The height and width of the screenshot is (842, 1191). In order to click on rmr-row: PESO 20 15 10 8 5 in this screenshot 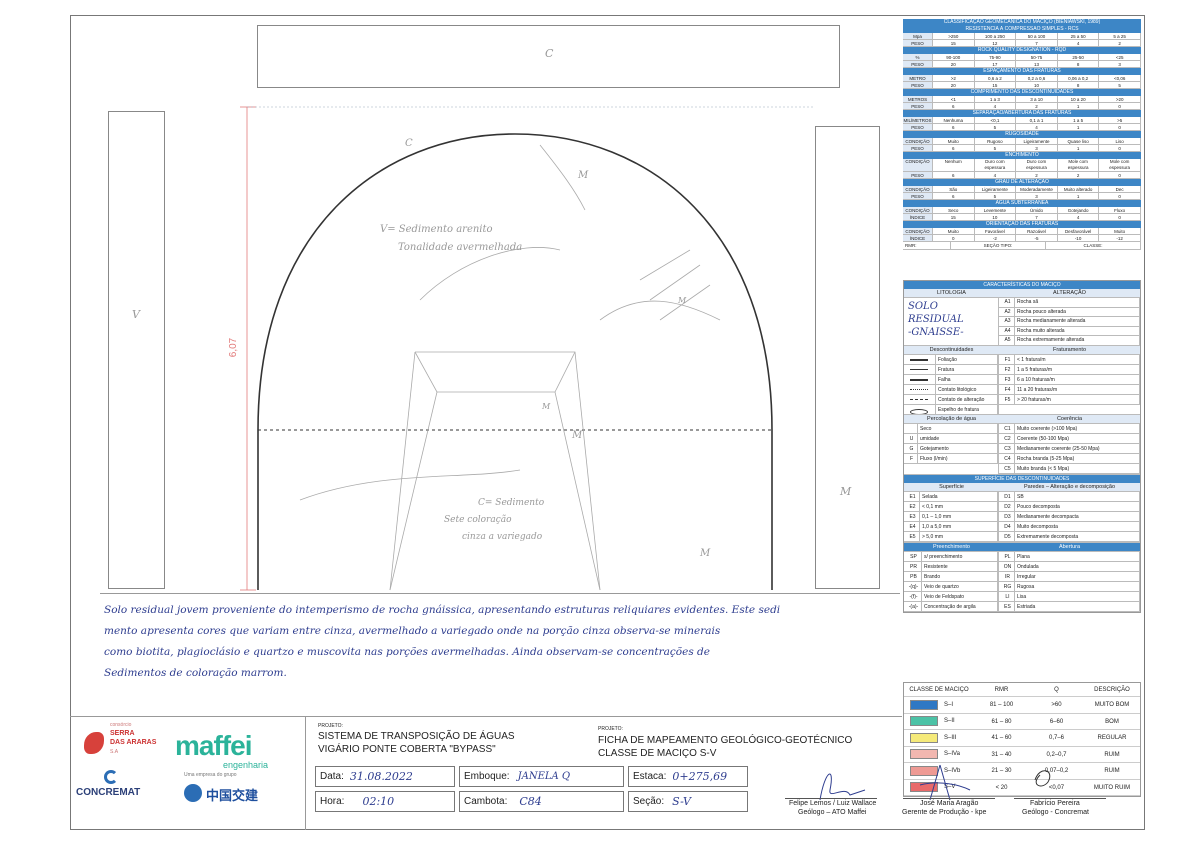, I will do `click(1022, 85)`.